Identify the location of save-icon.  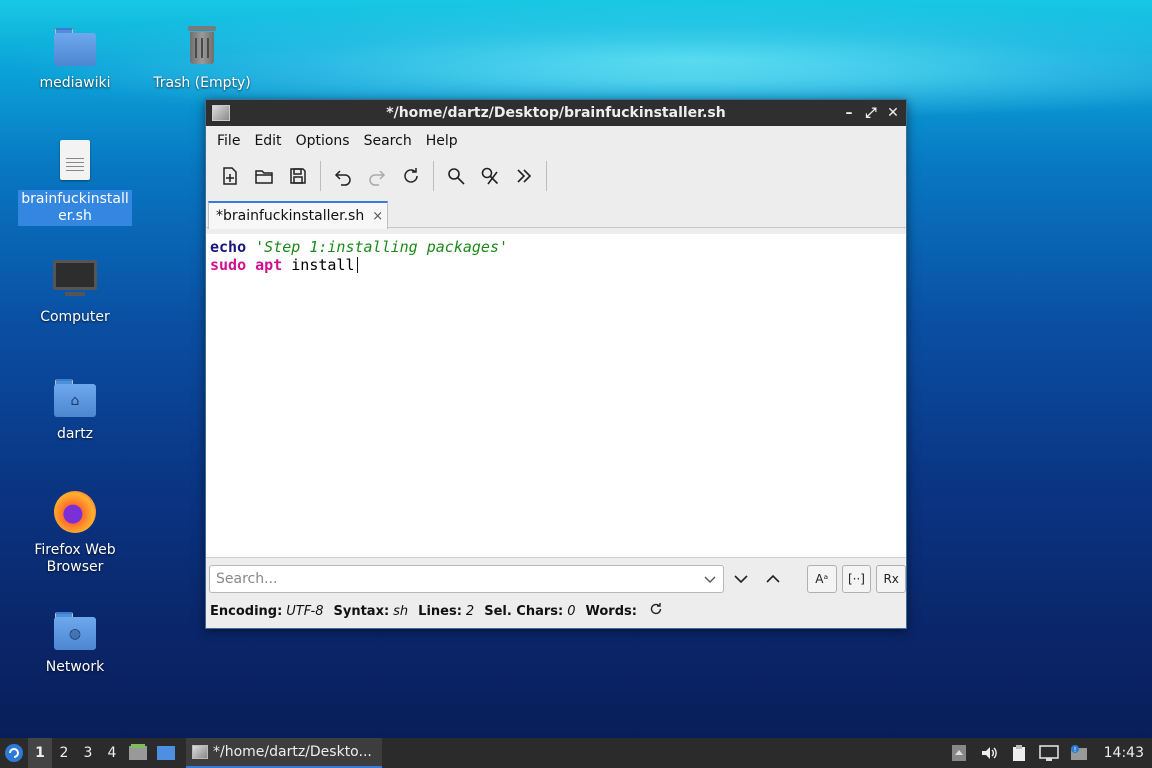
(298, 176).